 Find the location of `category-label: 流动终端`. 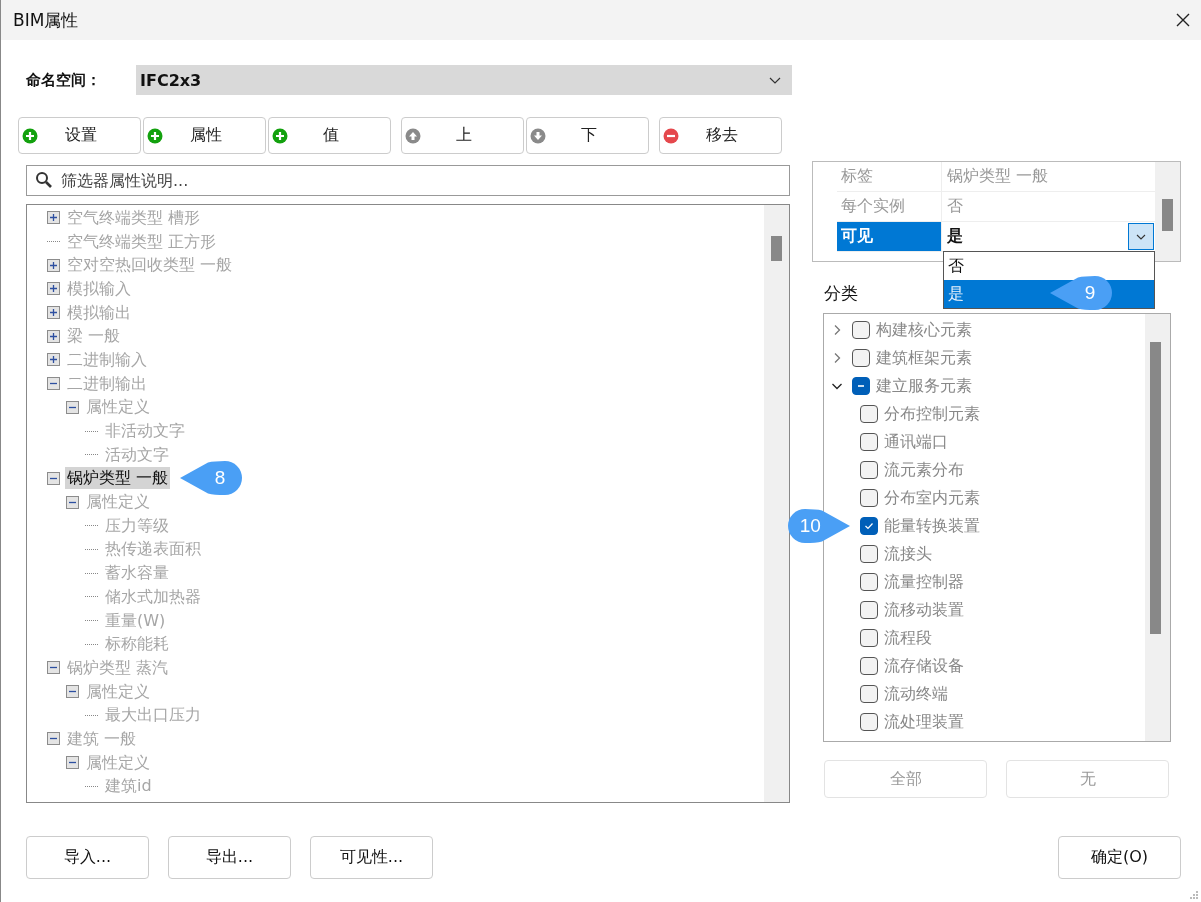

category-label: 流动终端 is located at coordinates (916, 694).